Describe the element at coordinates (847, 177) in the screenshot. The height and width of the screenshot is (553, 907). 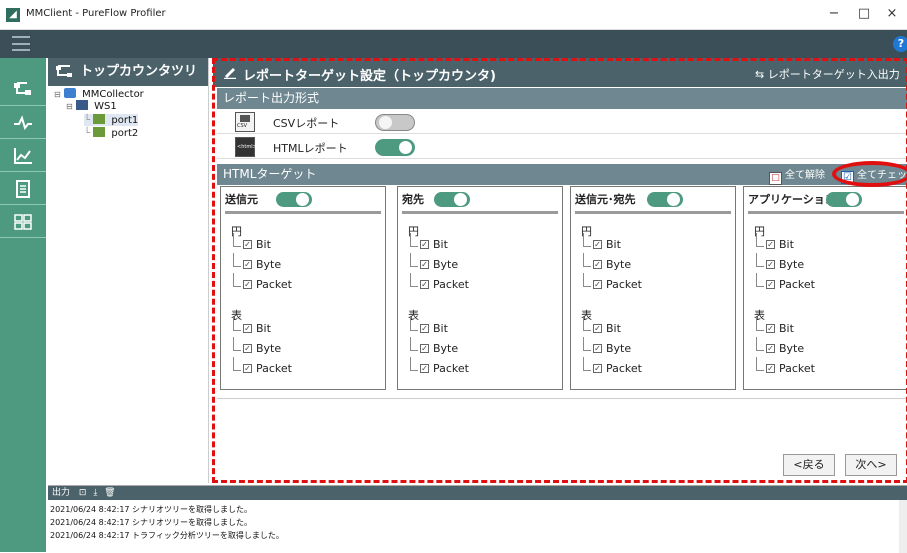
I see `check-all-icon: ☑` at that location.